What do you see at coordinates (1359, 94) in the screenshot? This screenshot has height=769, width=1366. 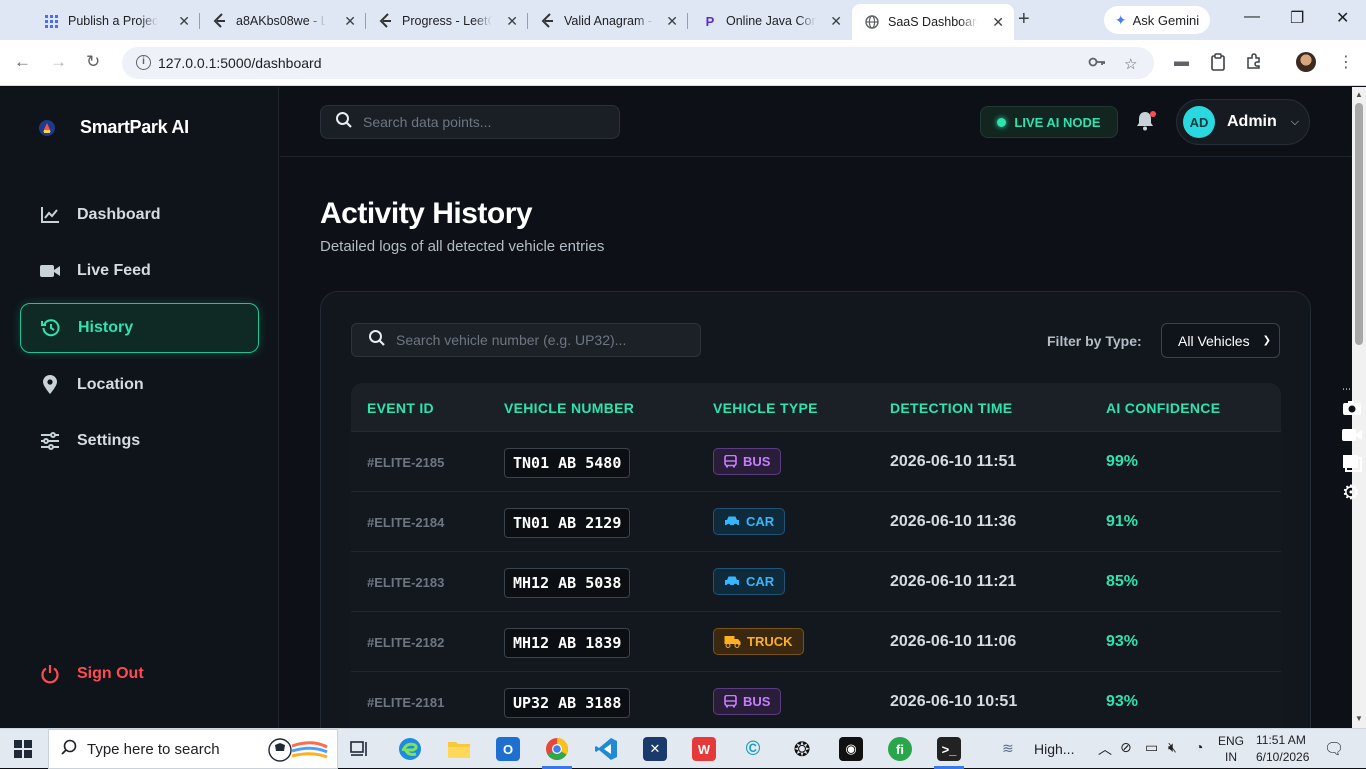 I see `scroll-up-icon: ▲` at bounding box center [1359, 94].